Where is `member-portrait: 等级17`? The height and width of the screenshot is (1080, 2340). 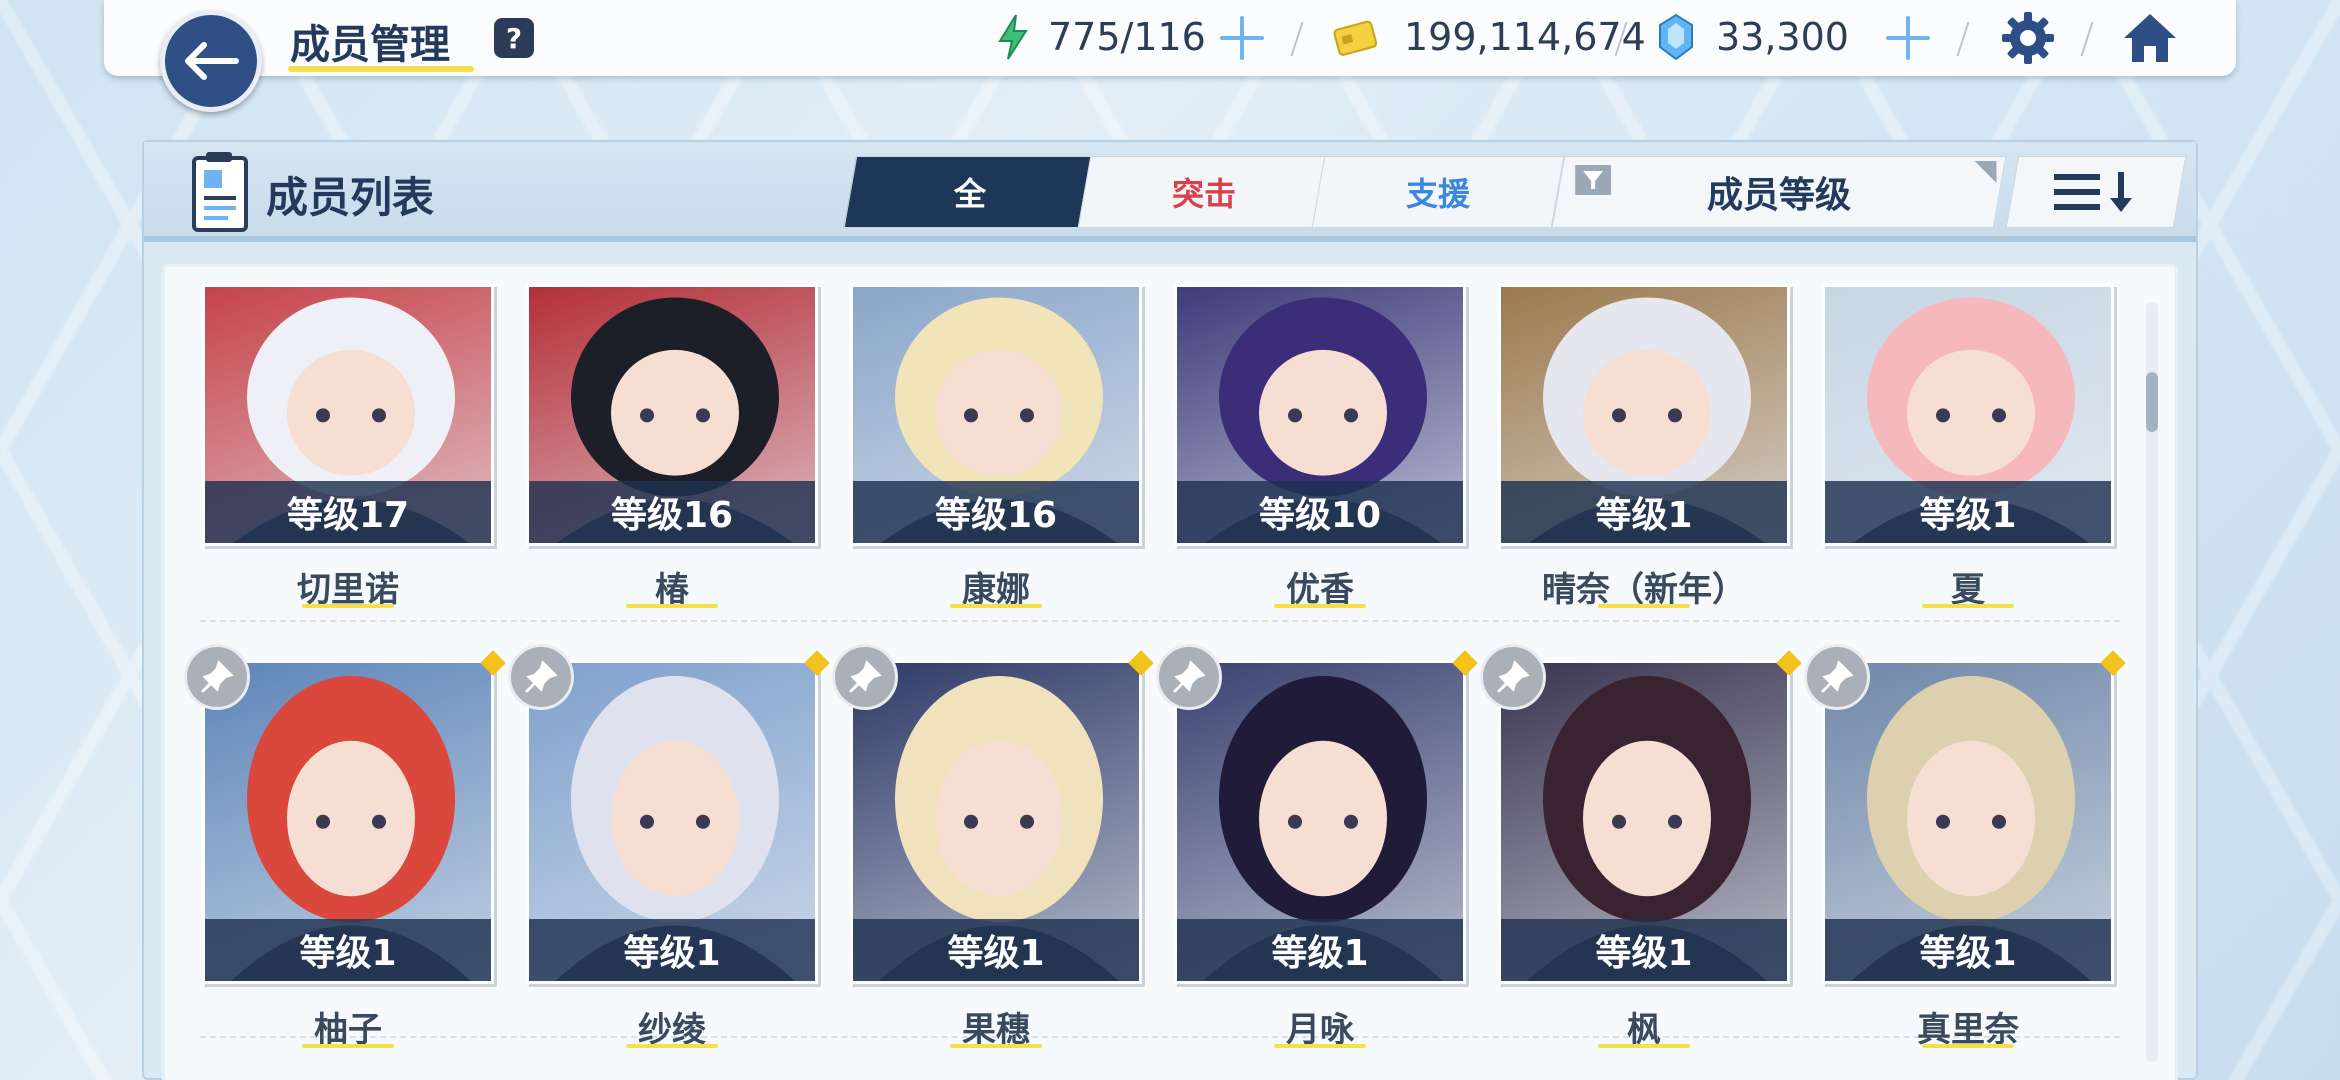 member-portrait: 等级17 is located at coordinates (348, 415).